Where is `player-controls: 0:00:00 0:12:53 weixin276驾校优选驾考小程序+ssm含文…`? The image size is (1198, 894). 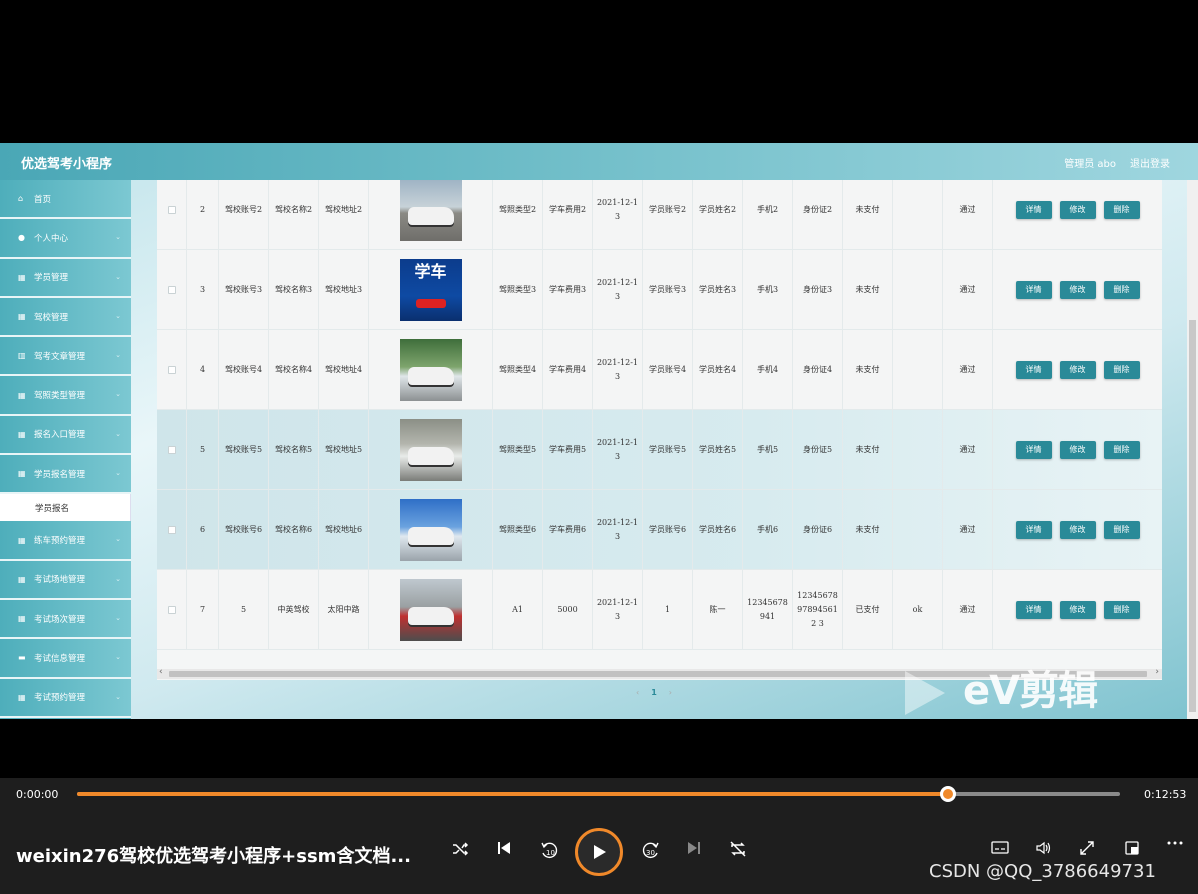
player-controls: 0:00:00 0:12:53 weixin276驾校优选驾考小程序+ssm含文… is located at coordinates (599, 836).